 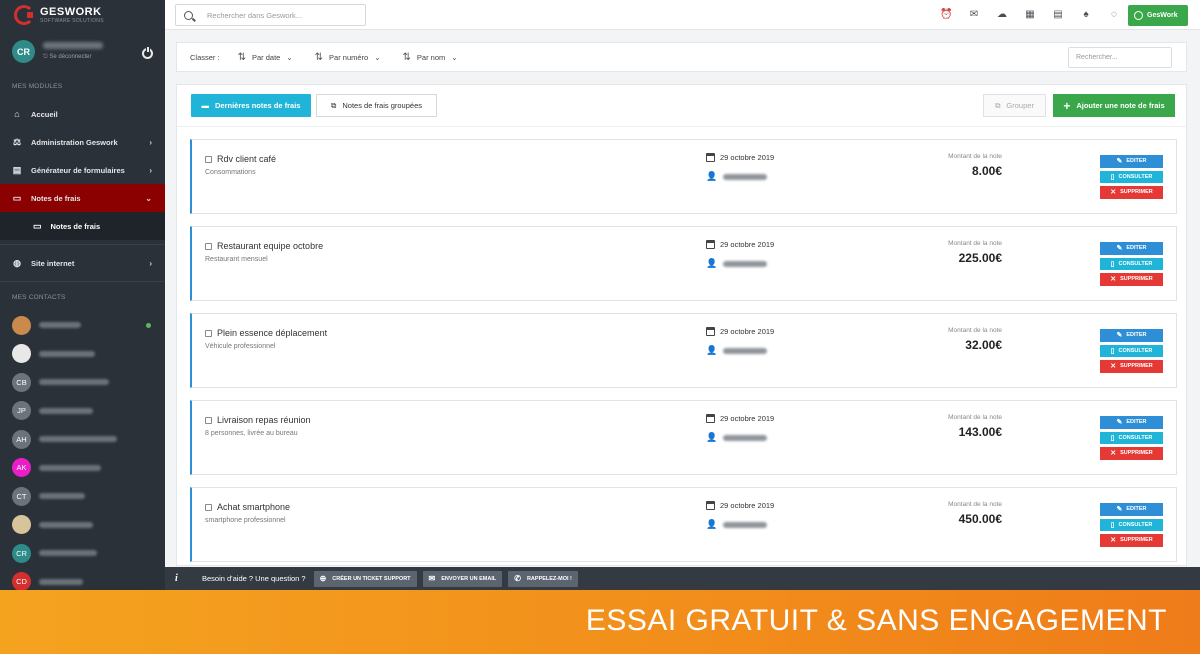 I want to click on workspace-button: GesWork, so click(x=1158, y=15).